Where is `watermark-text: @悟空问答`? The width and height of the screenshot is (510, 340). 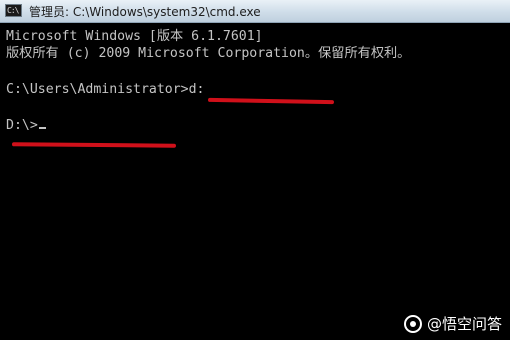
watermark-text: @悟空问答 is located at coordinates (464, 324).